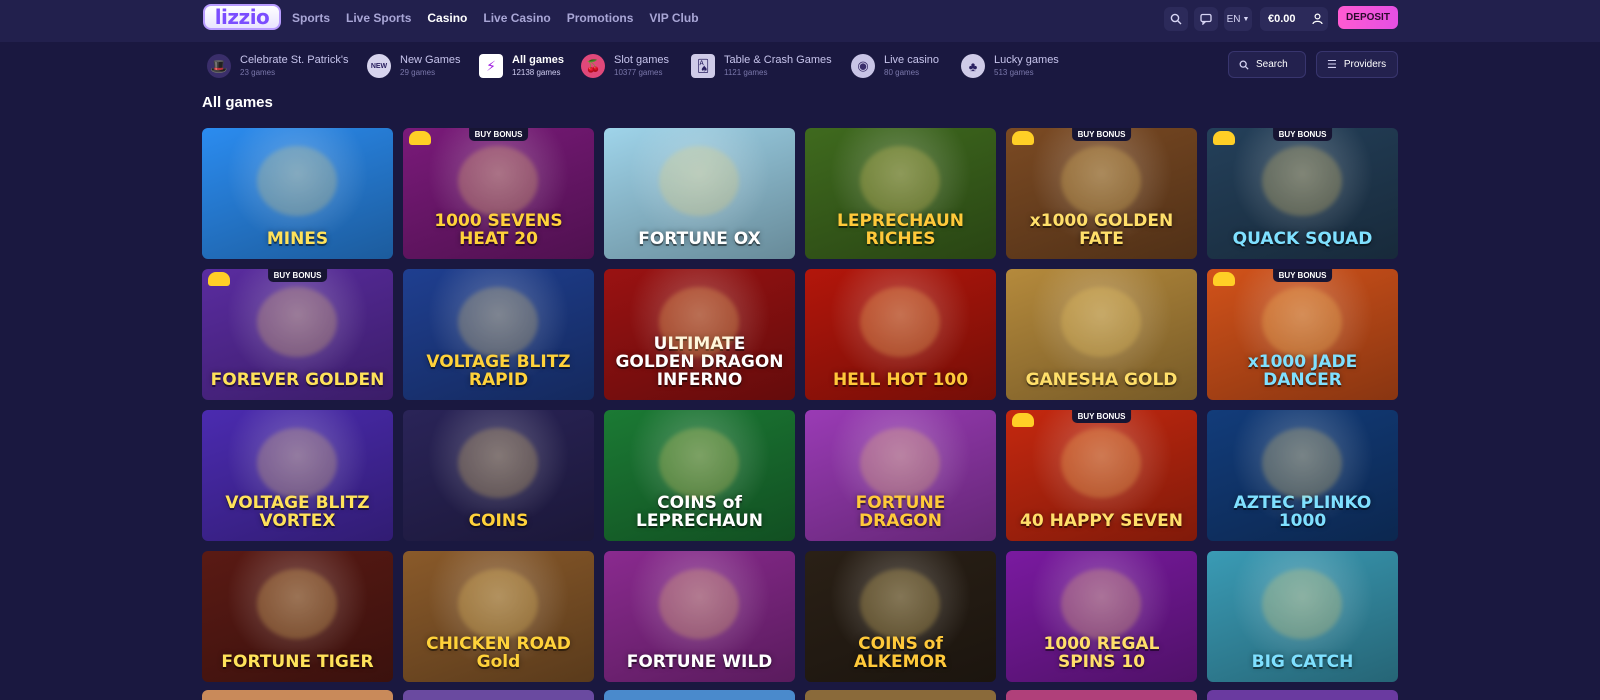 The width and height of the screenshot is (1600, 700). I want to click on providers-button: ☰ Providers, so click(1357, 64).